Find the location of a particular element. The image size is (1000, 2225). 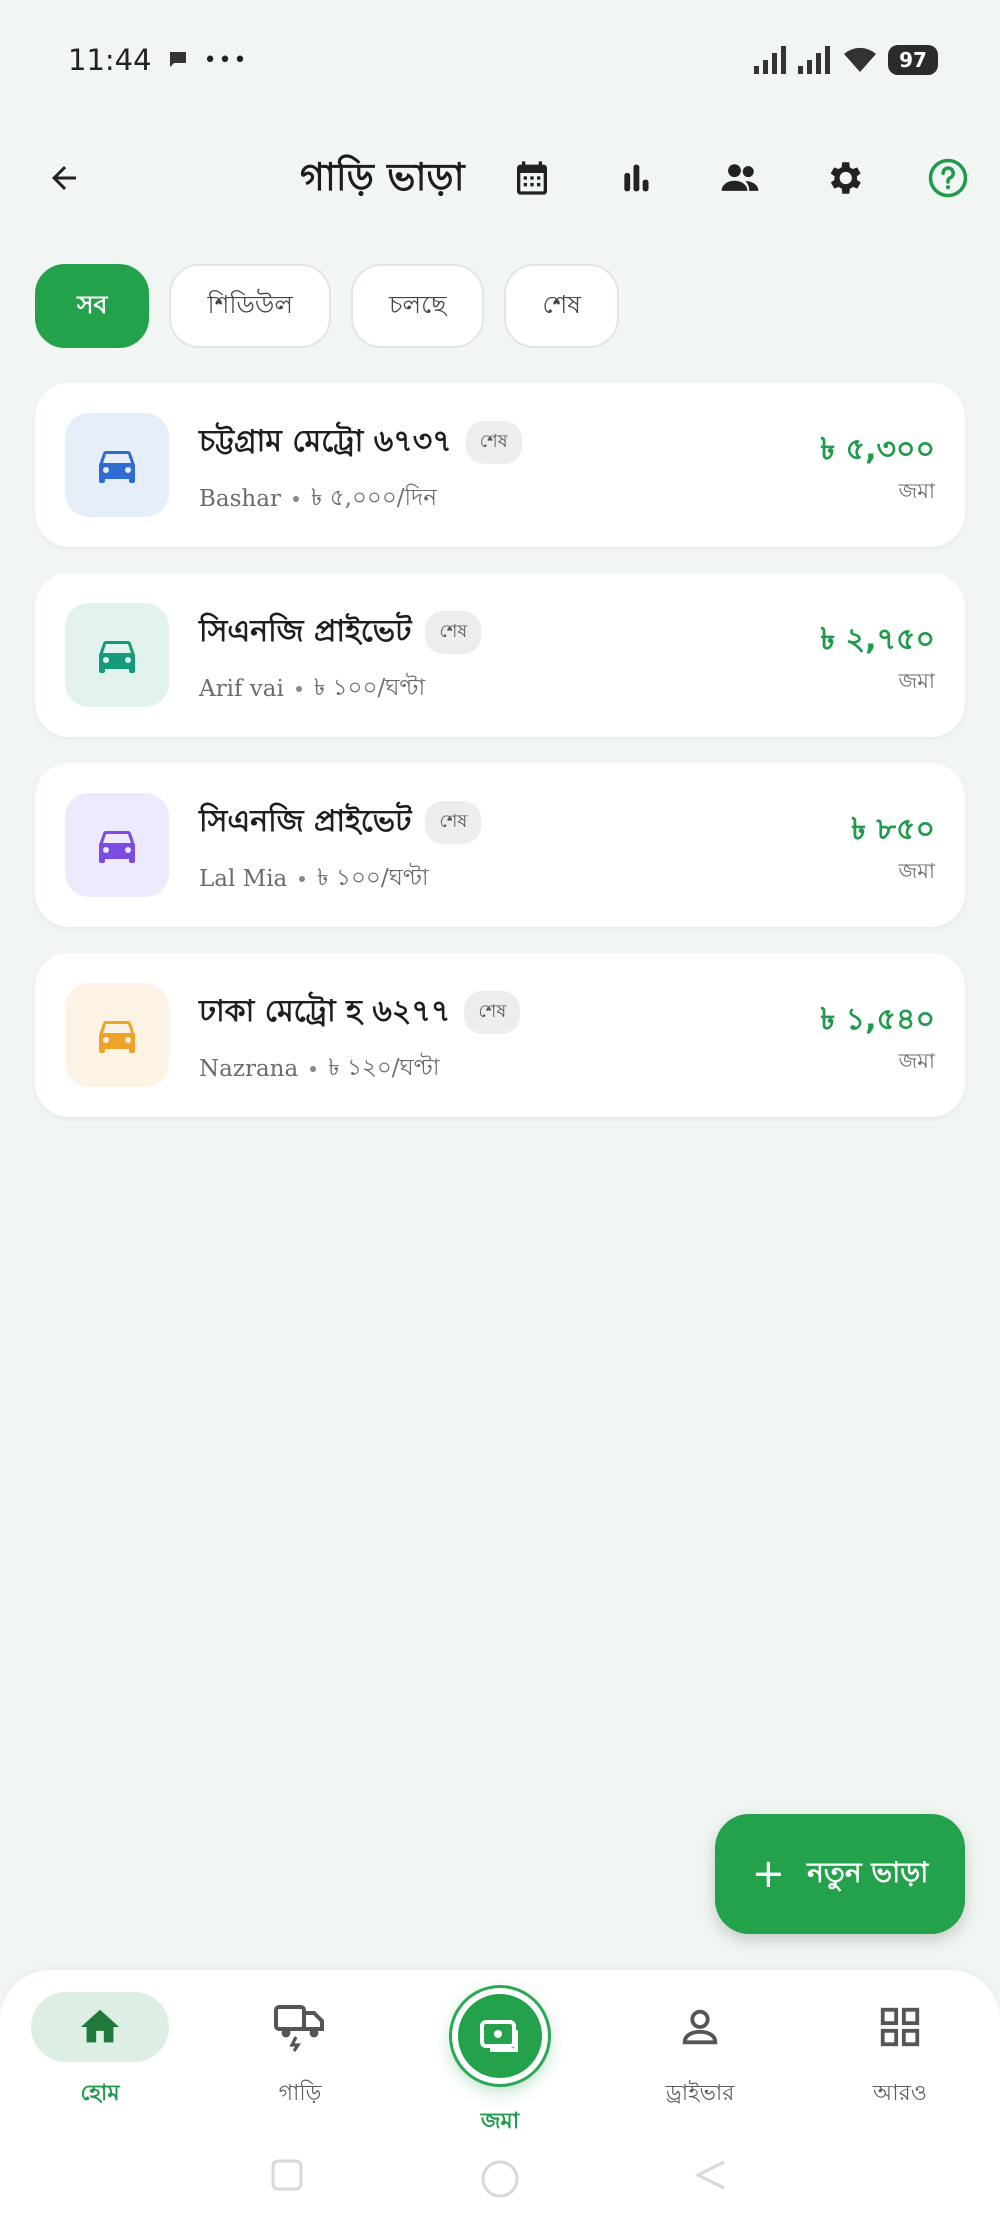

stats-button is located at coordinates (636, 178).